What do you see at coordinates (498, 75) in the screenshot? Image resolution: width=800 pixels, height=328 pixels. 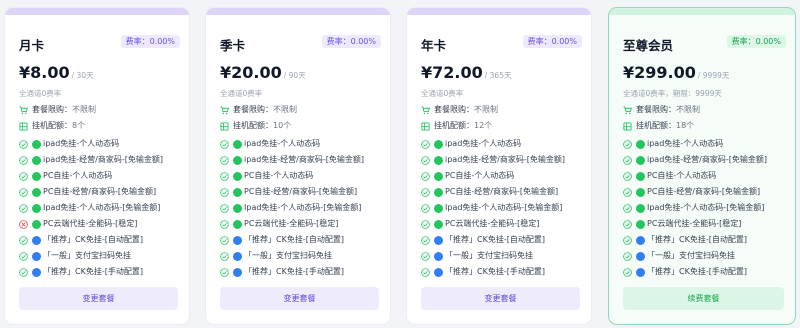 I see `plan-period: / 365天` at bounding box center [498, 75].